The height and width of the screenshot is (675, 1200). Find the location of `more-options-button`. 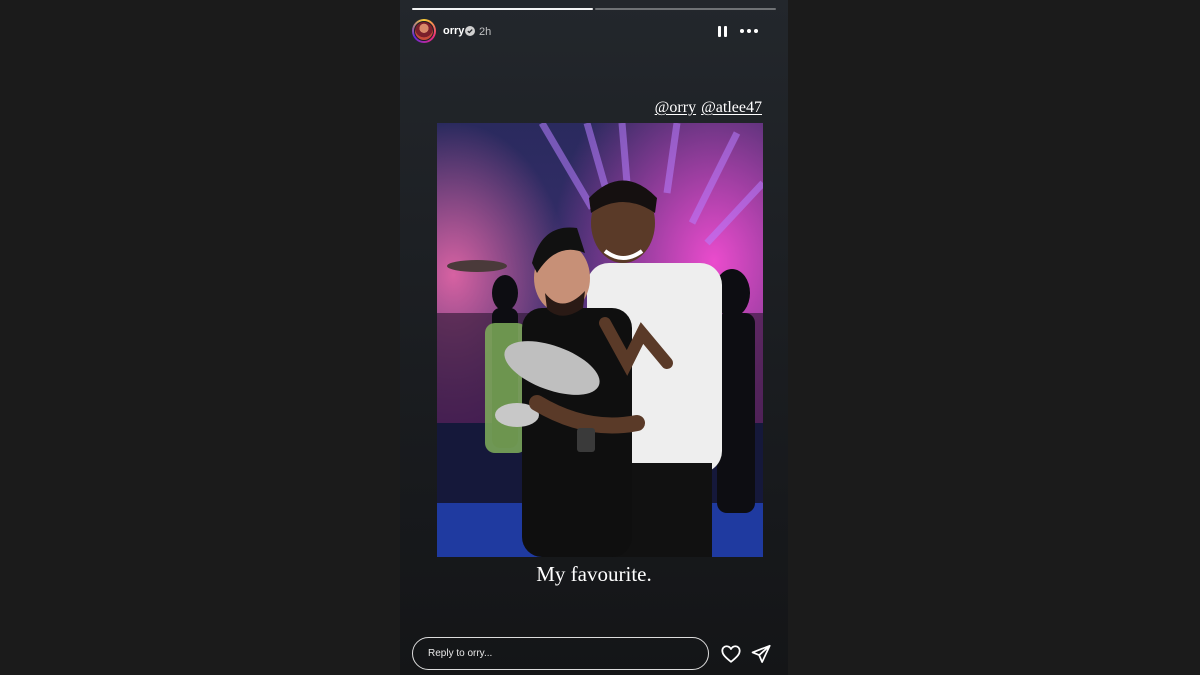

more-options-button is located at coordinates (749, 31).